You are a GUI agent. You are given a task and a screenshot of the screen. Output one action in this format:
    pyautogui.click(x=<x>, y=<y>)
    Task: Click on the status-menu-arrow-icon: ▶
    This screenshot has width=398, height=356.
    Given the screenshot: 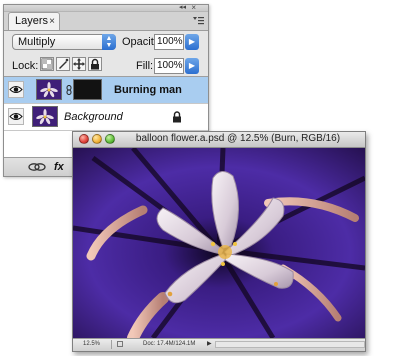 What is the action you would take?
    pyautogui.click(x=209, y=344)
    